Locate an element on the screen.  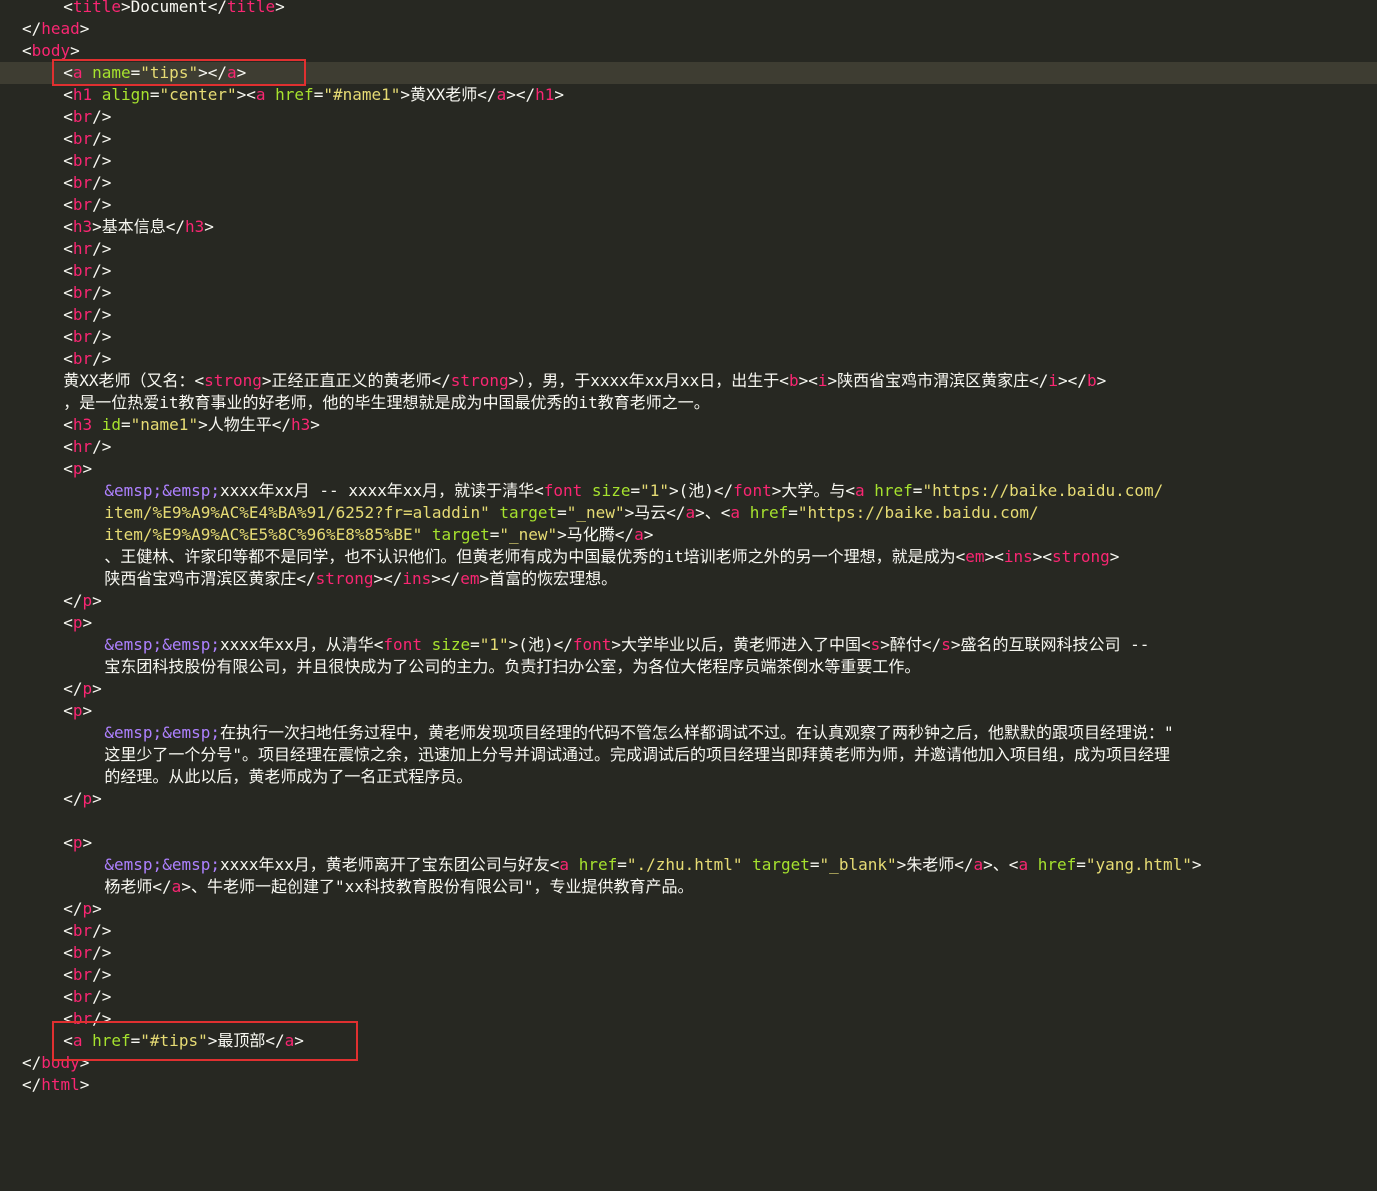
code-token: h1 is located at coordinates (82, 94).